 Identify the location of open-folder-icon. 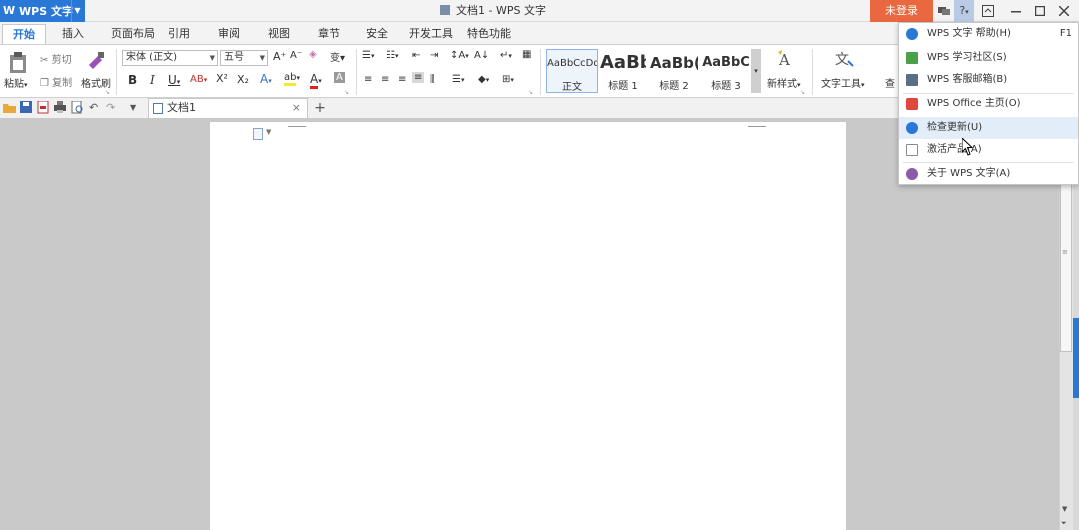
(9, 107).